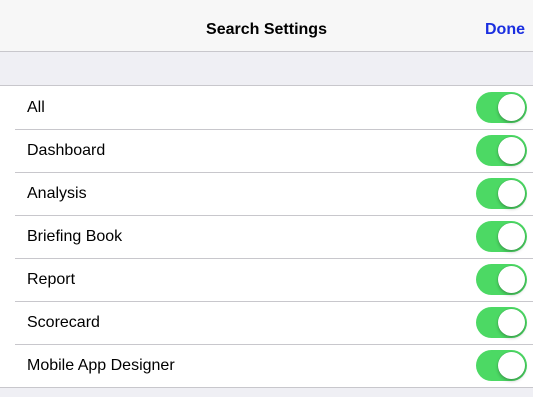 Image resolution: width=533 pixels, height=397 pixels. What do you see at coordinates (101, 365) in the screenshot?
I see `setting-label: Mobile App Designer` at bounding box center [101, 365].